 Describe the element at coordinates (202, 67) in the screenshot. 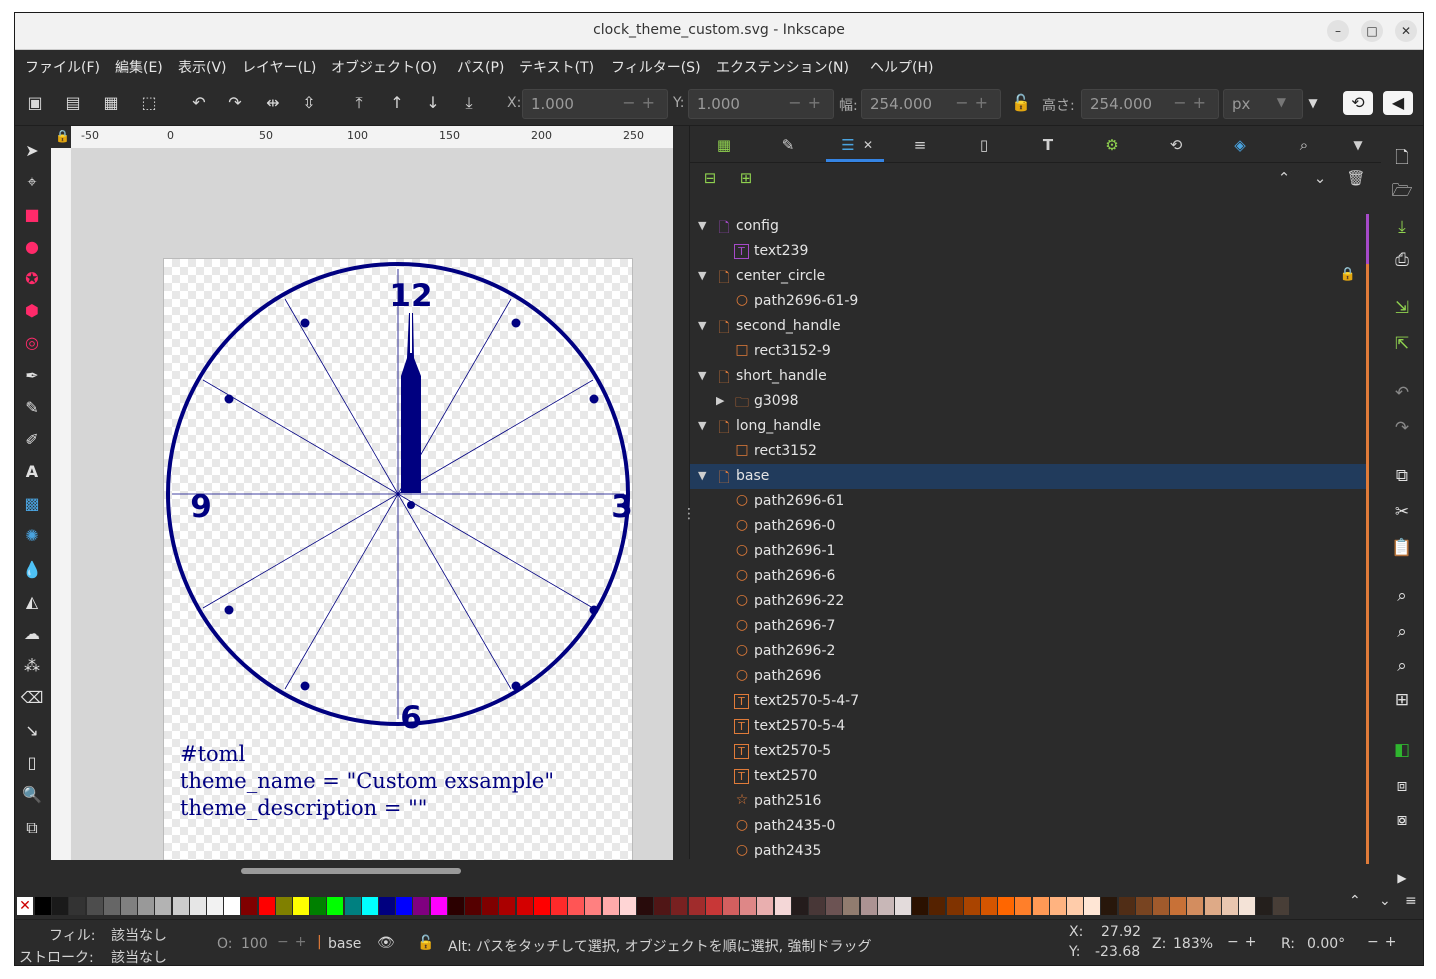

I see `menu-view: 表示(V)` at that location.